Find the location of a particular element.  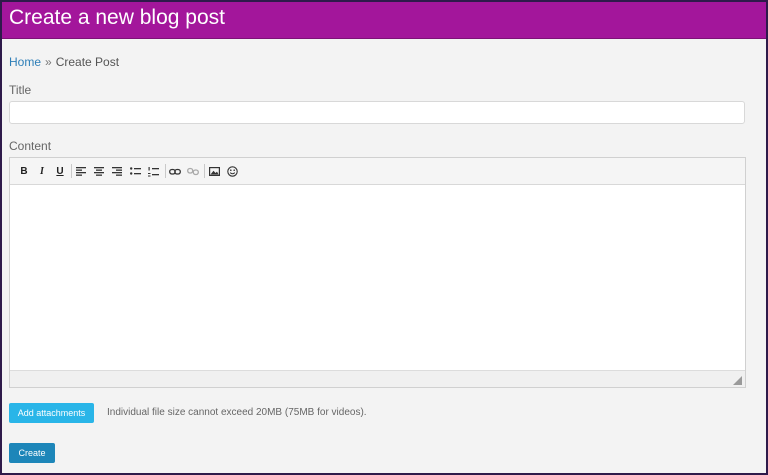

breadcrumb-home-link: Home is located at coordinates (25, 62).